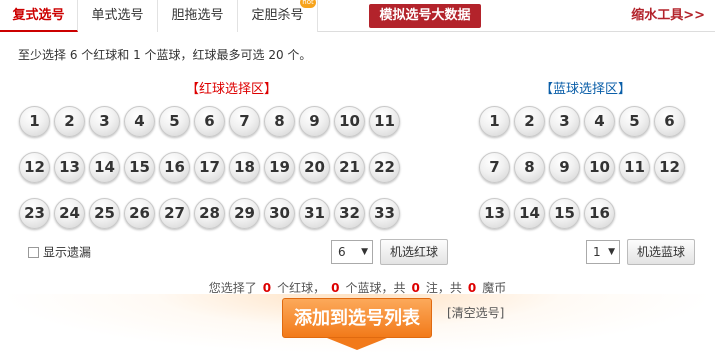  I want to click on red-ball: 26, so click(139, 213).